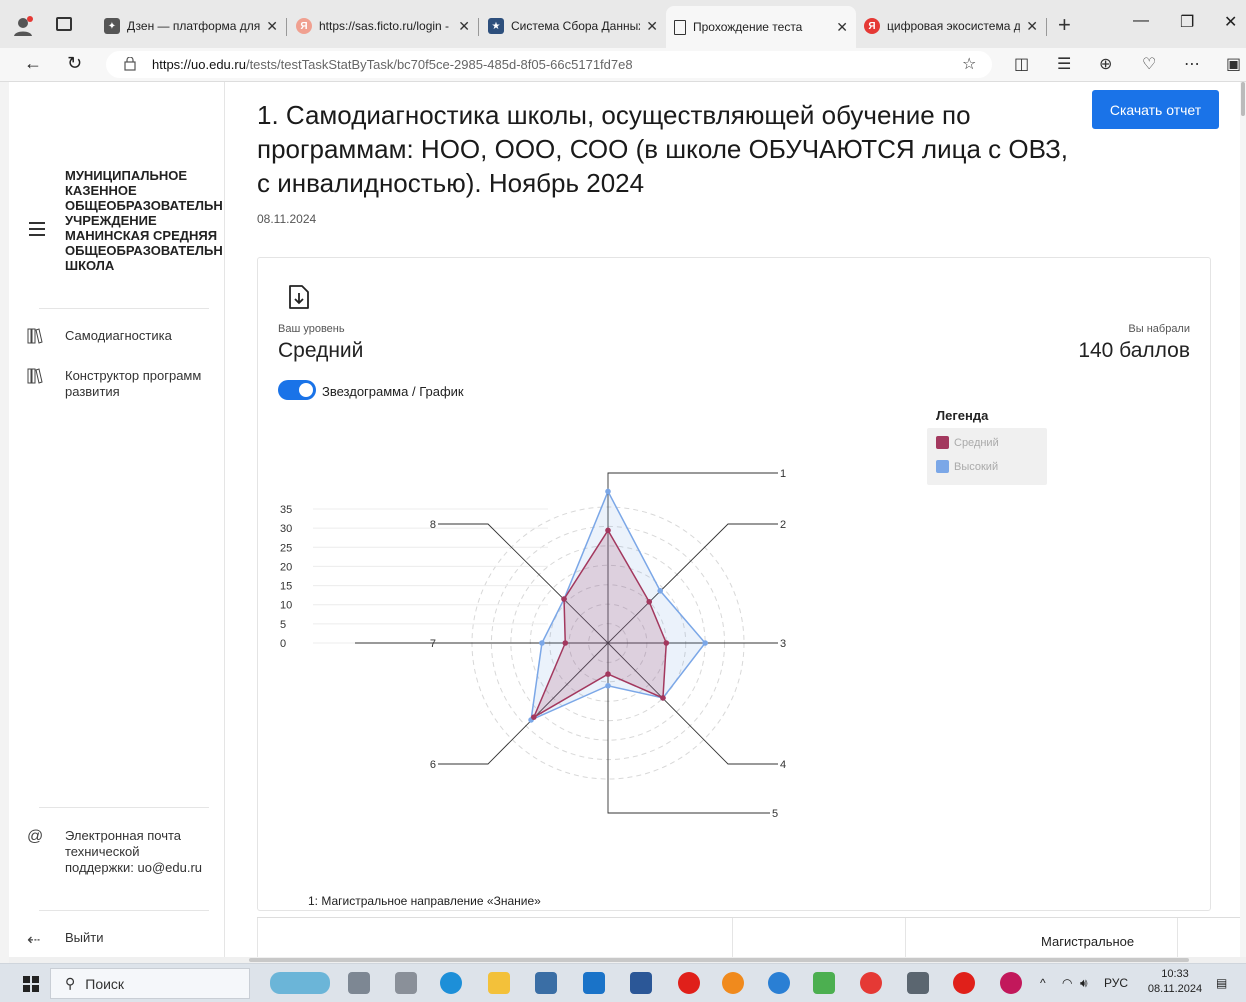 This screenshot has width=1246, height=1002. I want to click on legend-item-medium: Средний, so click(967, 442).